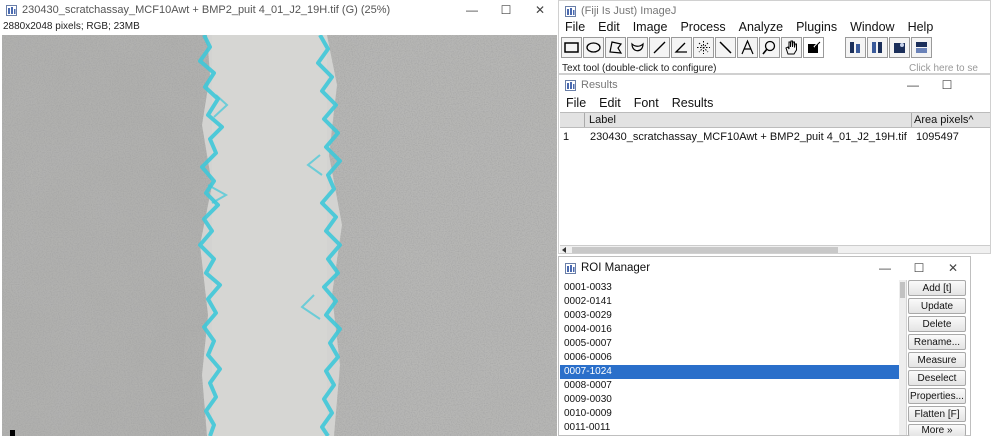 This screenshot has height=436, width=991. I want to click on click-here-status: Click here to se, so click(943, 68).